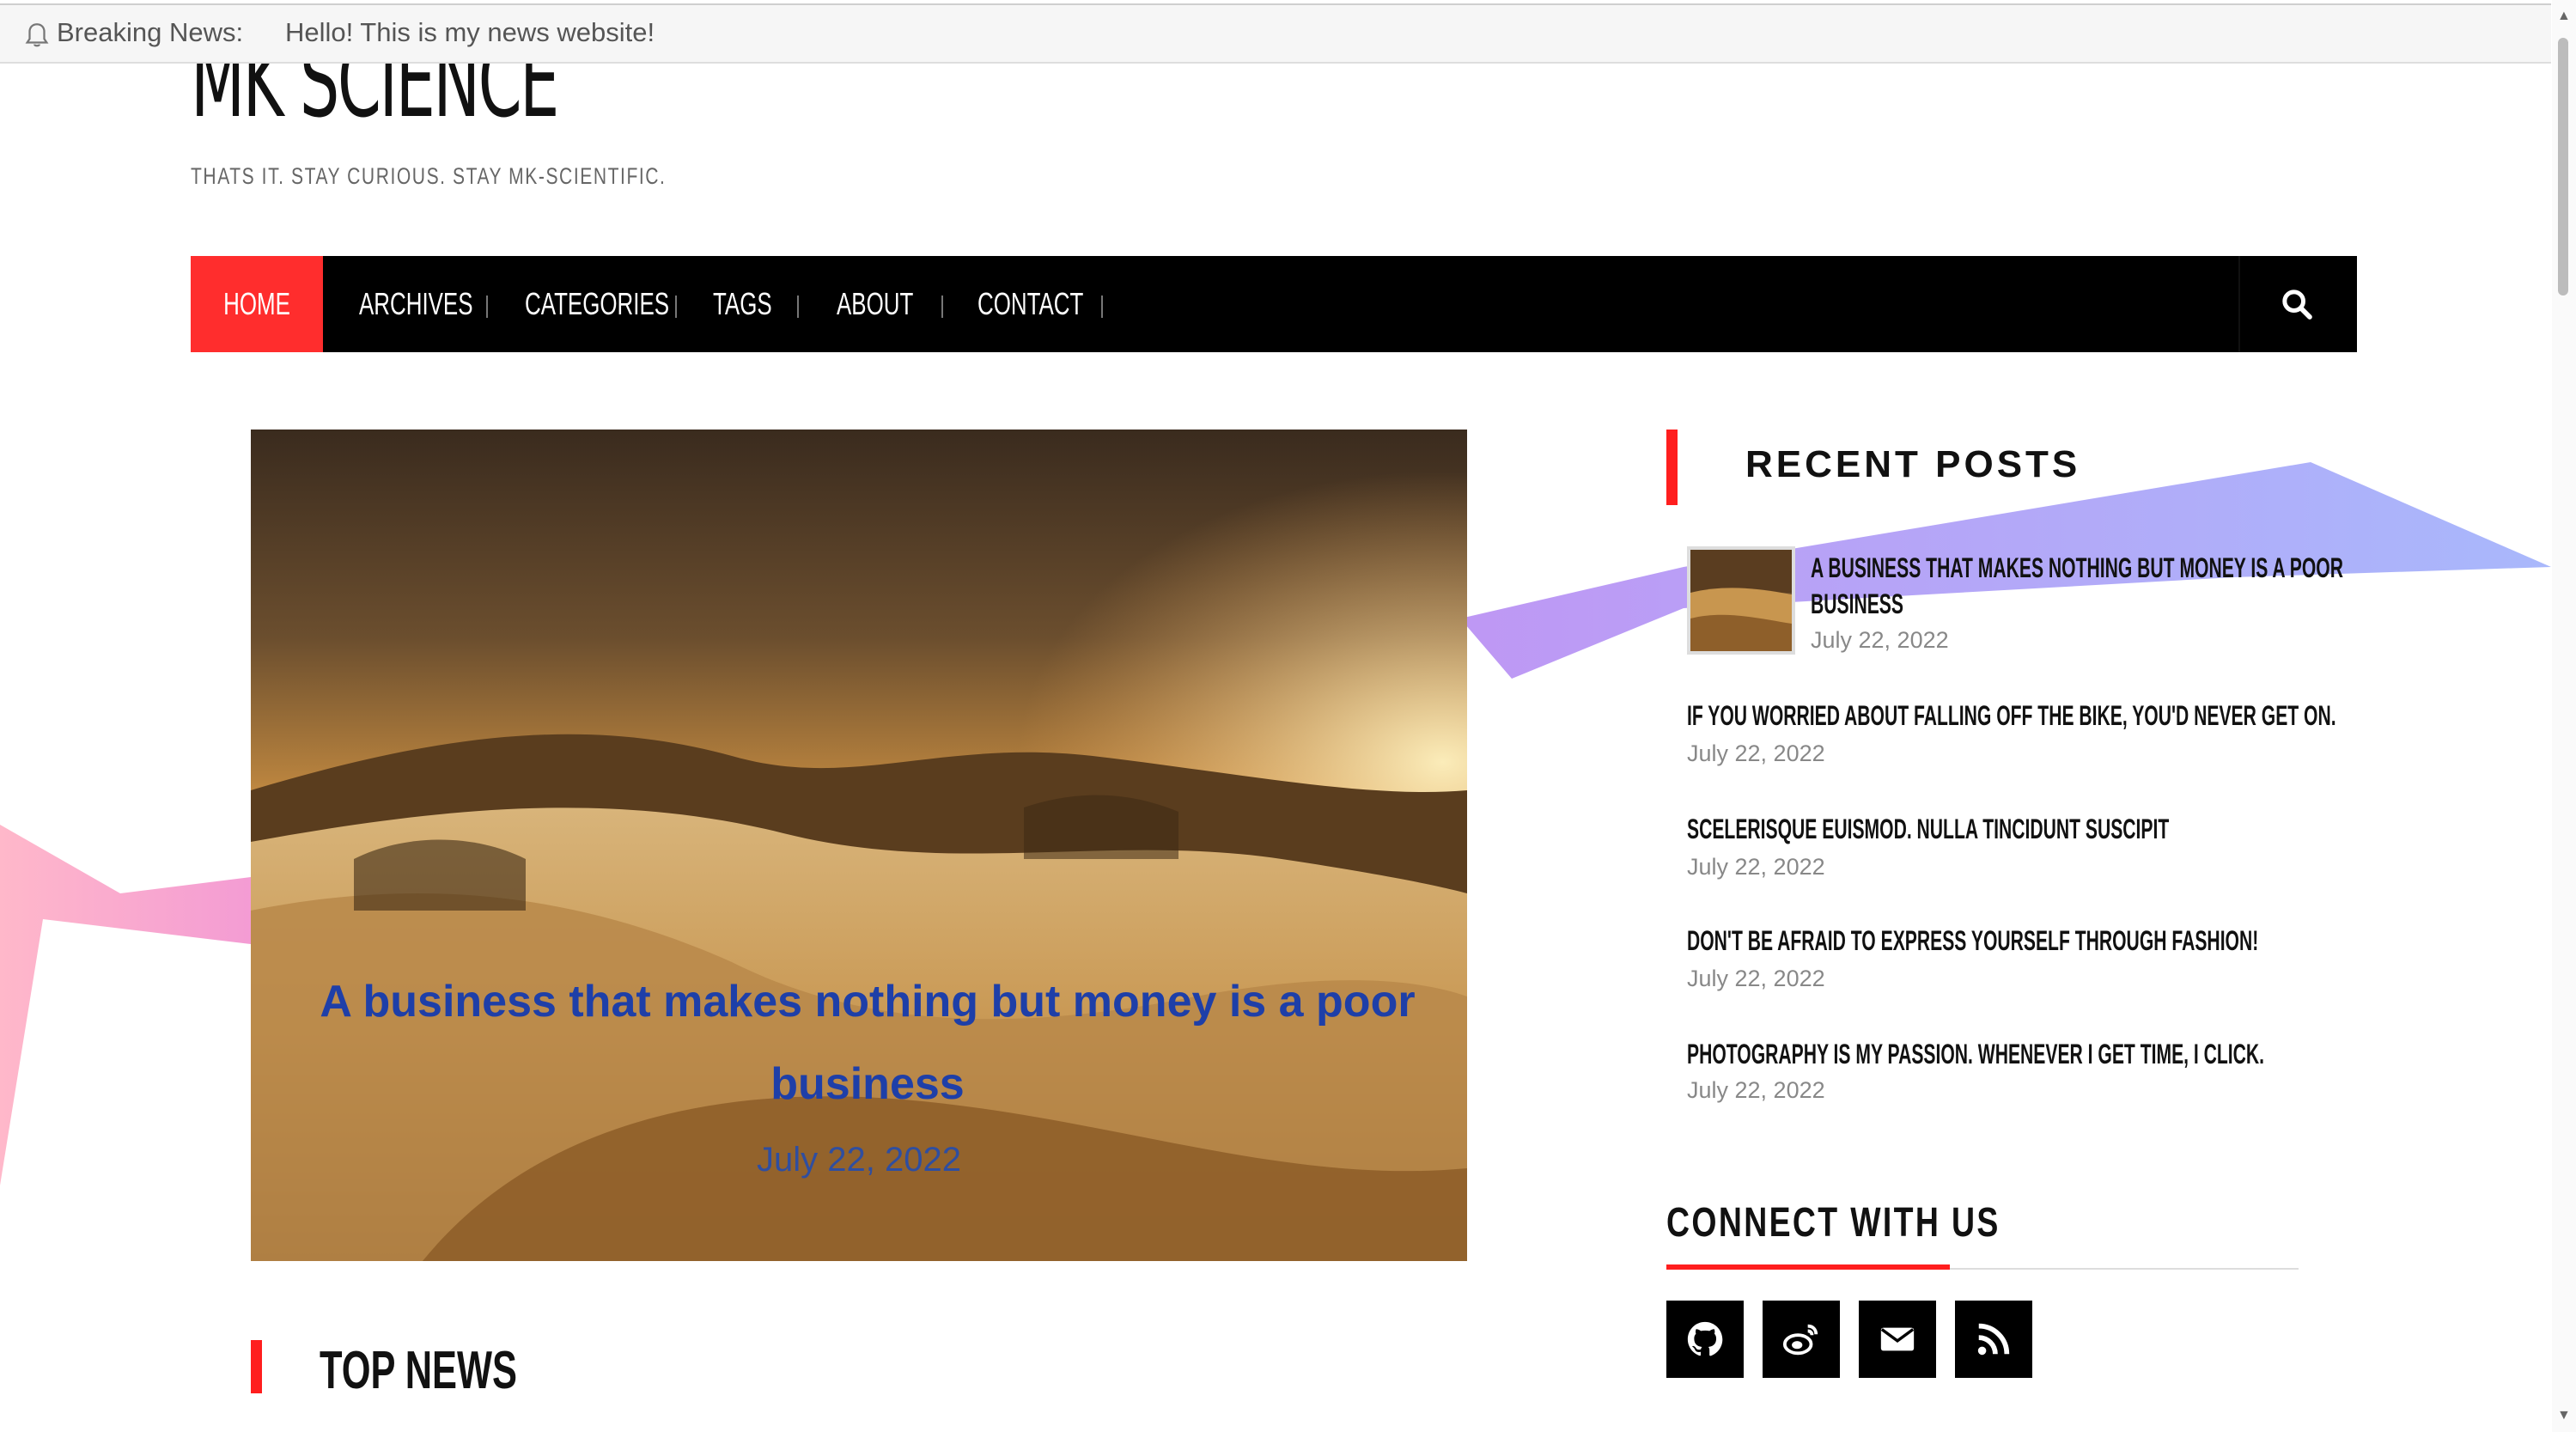 The width and height of the screenshot is (2576, 1432). What do you see at coordinates (1030, 304) in the screenshot?
I see `nav-item-contact: CONTACT` at bounding box center [1030, 304].